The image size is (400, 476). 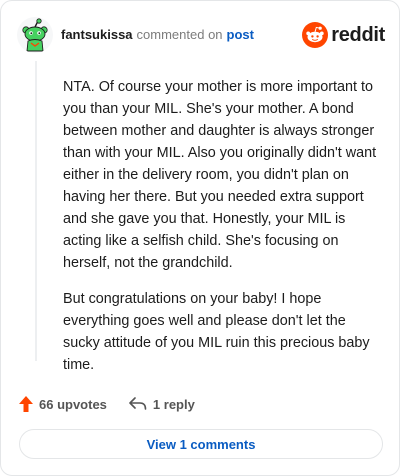 I want to click on reply-button: 1 reply, so click(x=162, y=404).